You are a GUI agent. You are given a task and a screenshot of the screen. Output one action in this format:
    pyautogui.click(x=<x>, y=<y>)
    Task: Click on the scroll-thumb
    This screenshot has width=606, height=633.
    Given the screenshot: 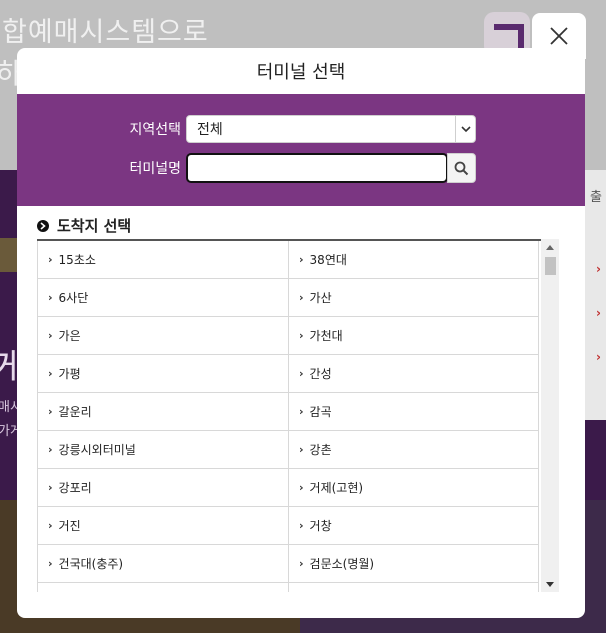 What is the action you would take?
    pyautogui.click(x=550, y=266)
    